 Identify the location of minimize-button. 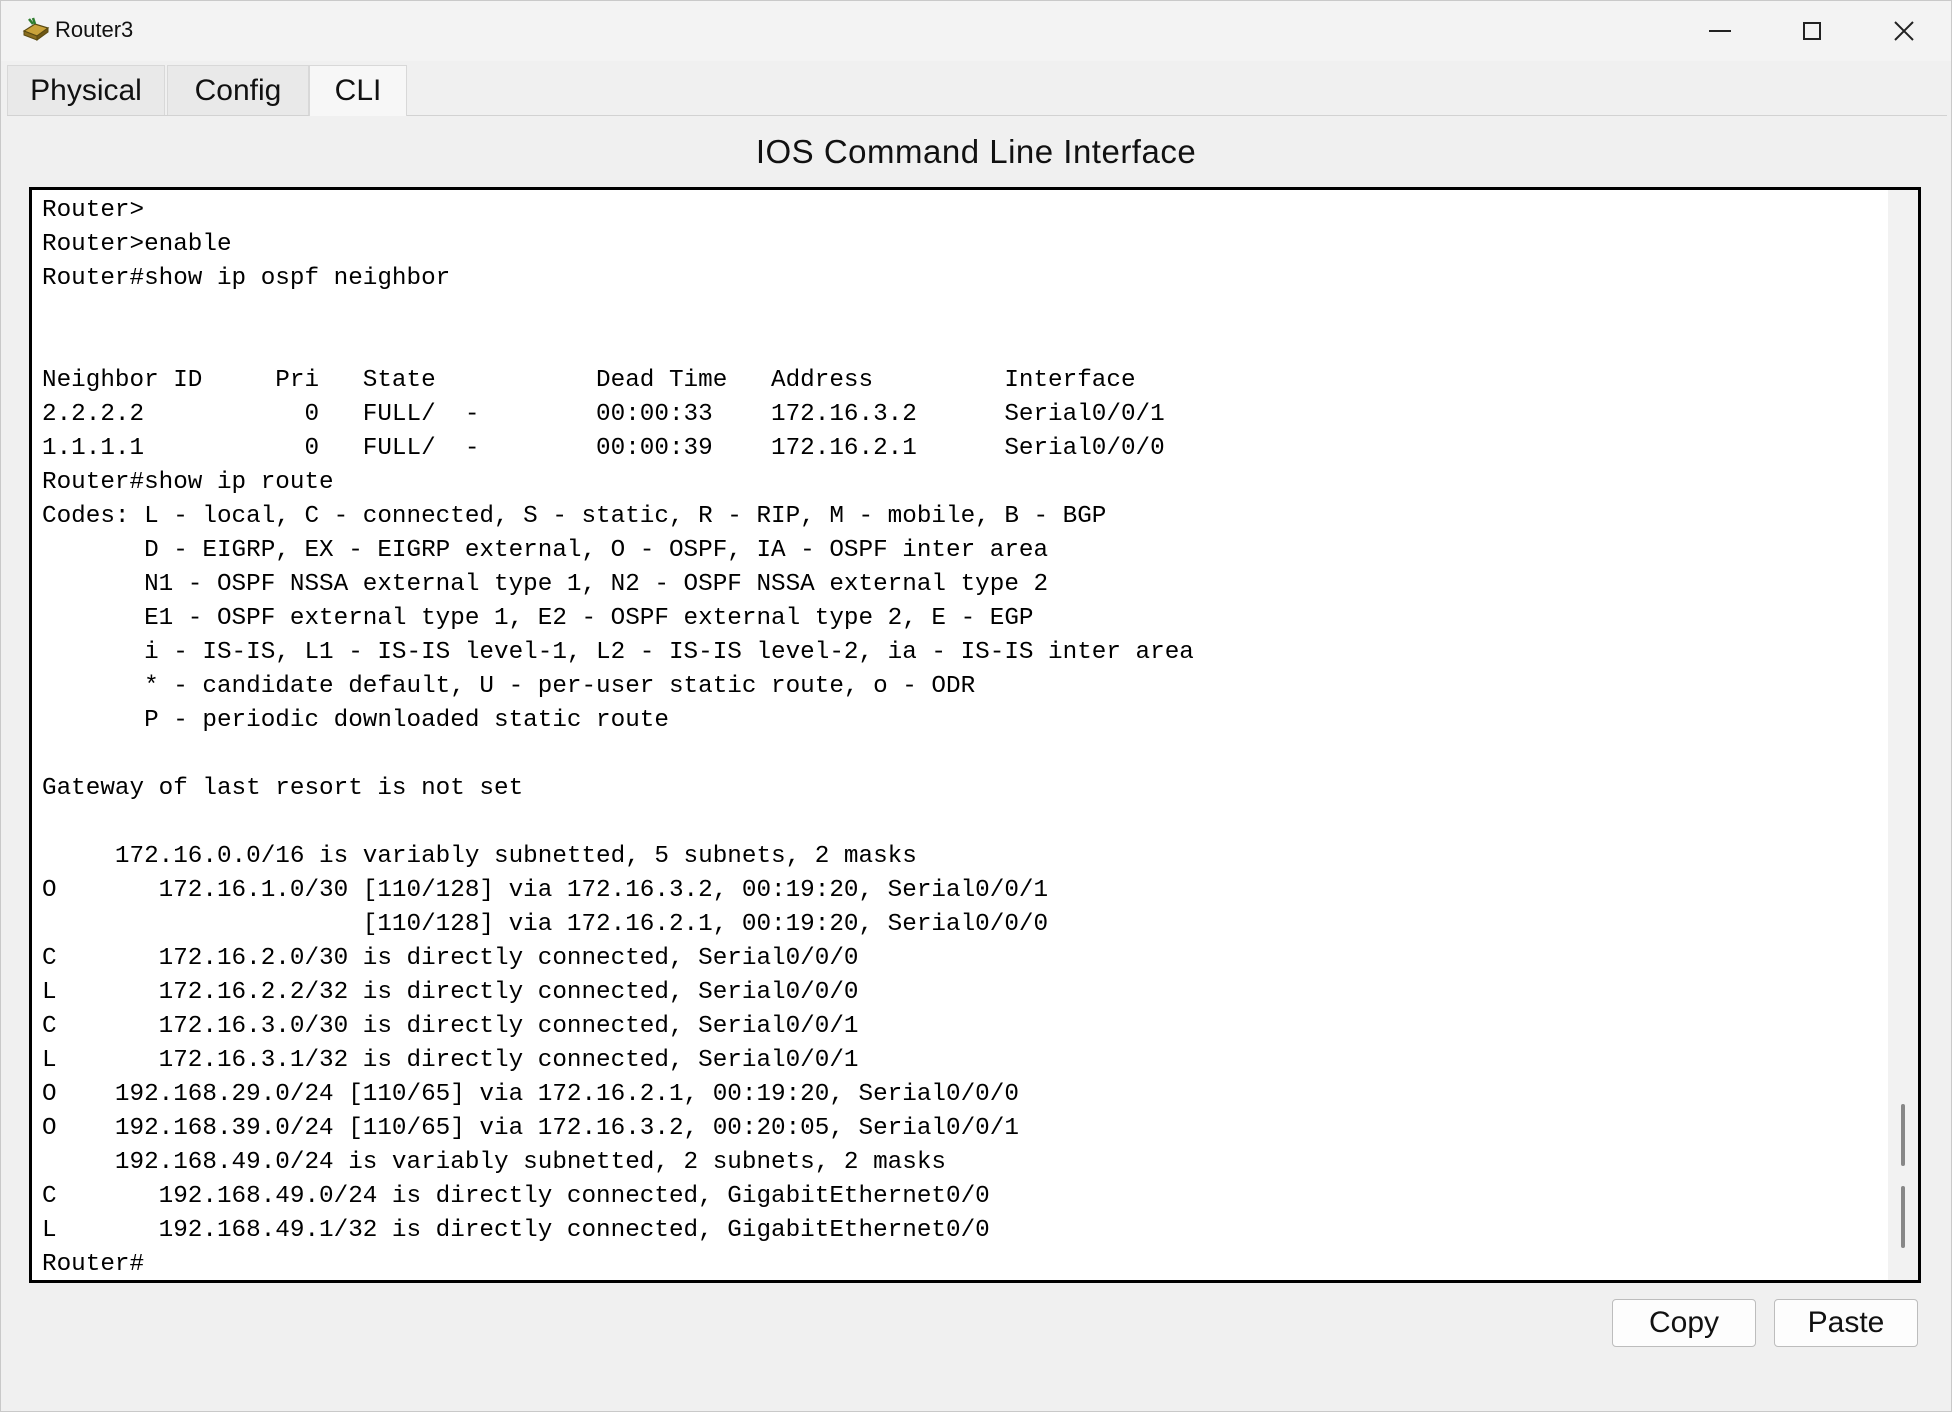
(1720, 31).